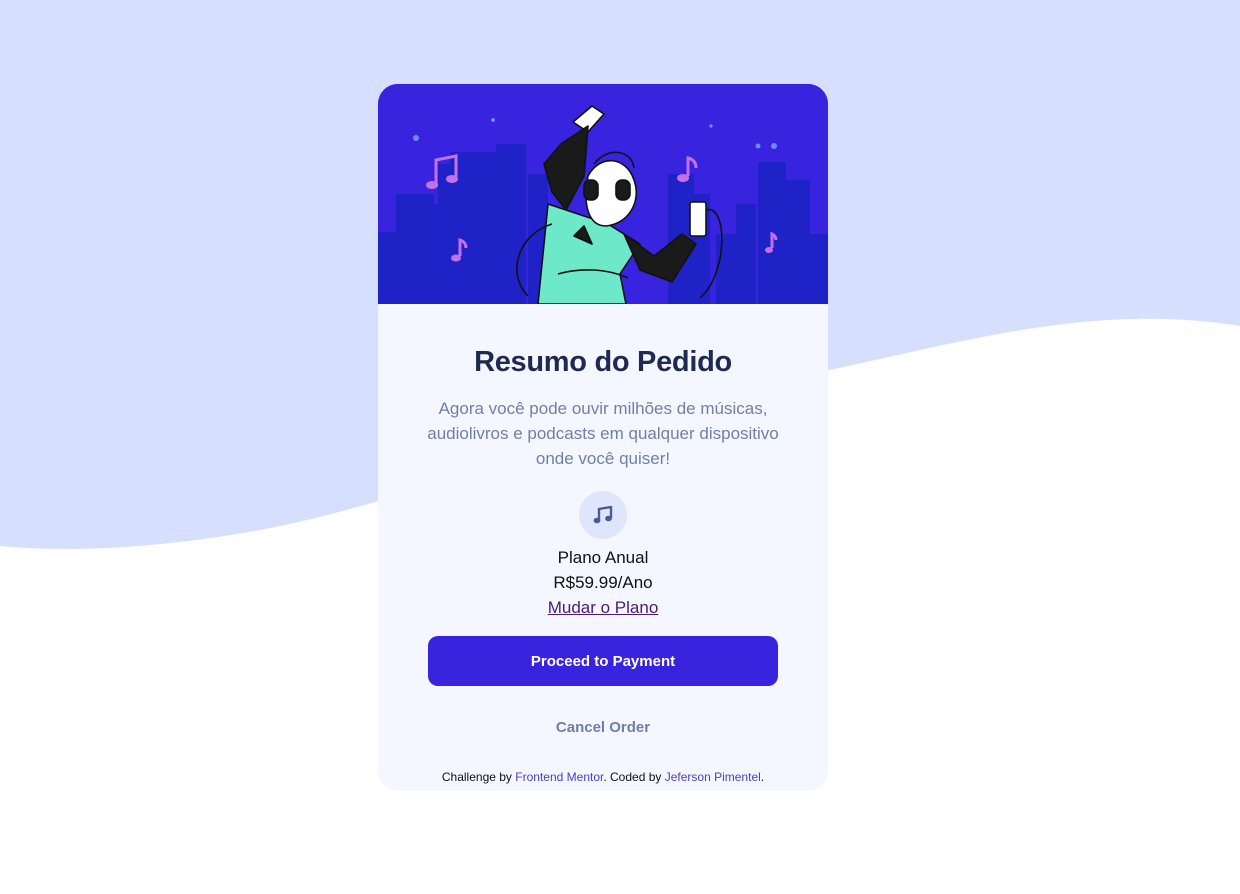 This screenshot has width=1240, height=894. Describe the element at coordinates (603, 727) in the screenshot. I see `cancel-order-button: Cancel Order` at that location.